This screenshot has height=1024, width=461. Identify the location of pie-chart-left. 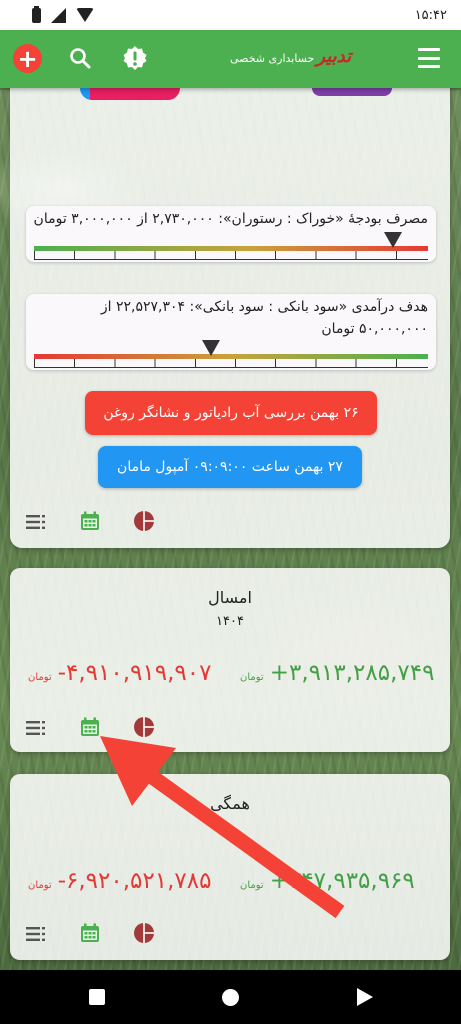
(130, 94).